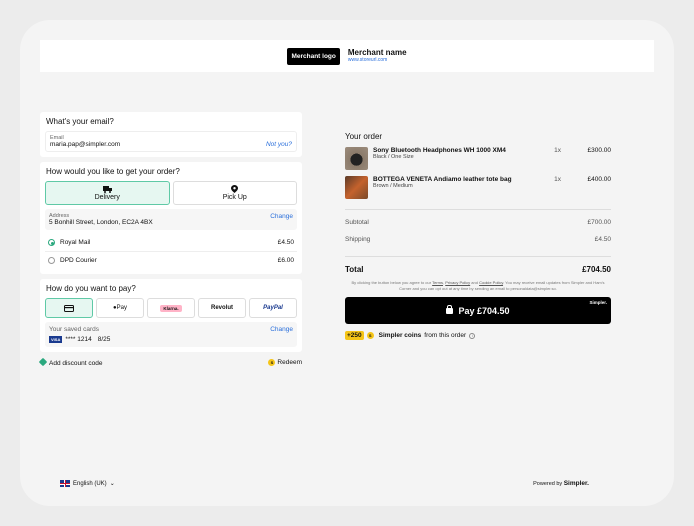  What do you see at coordinates (285, 260) in the screenshot?
I see `shipping-price: £6.00` at bounding box center [285, 260].